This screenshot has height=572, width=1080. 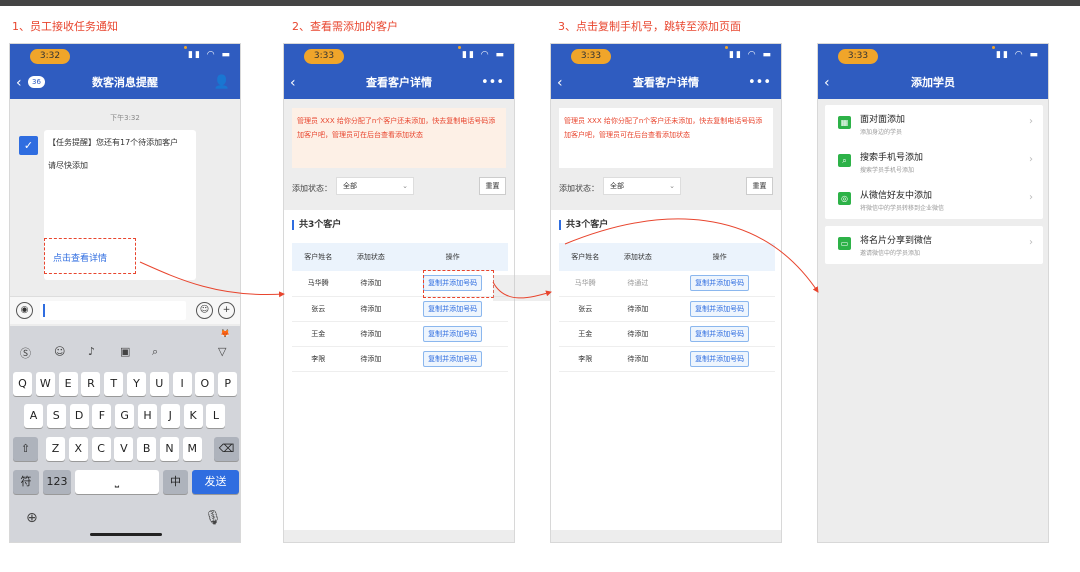 I want to click on key-o: O, so click(x=205, y=384).